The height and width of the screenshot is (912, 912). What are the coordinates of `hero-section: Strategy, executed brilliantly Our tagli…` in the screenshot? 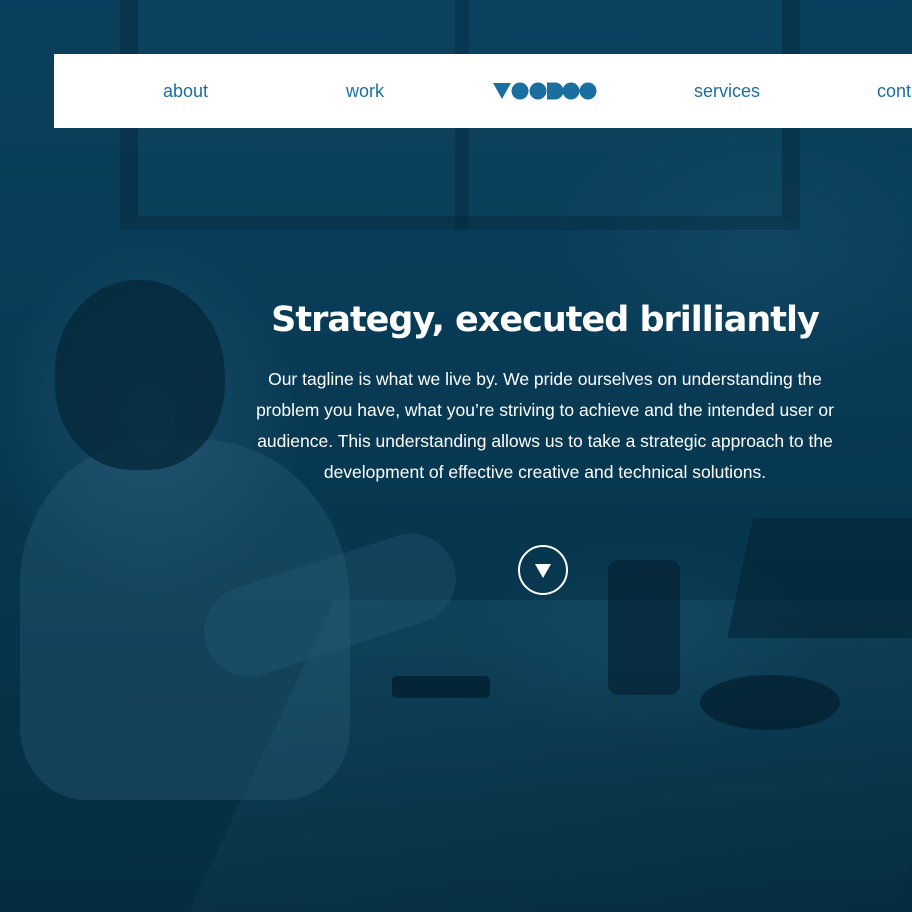 It's located at (545, 392).